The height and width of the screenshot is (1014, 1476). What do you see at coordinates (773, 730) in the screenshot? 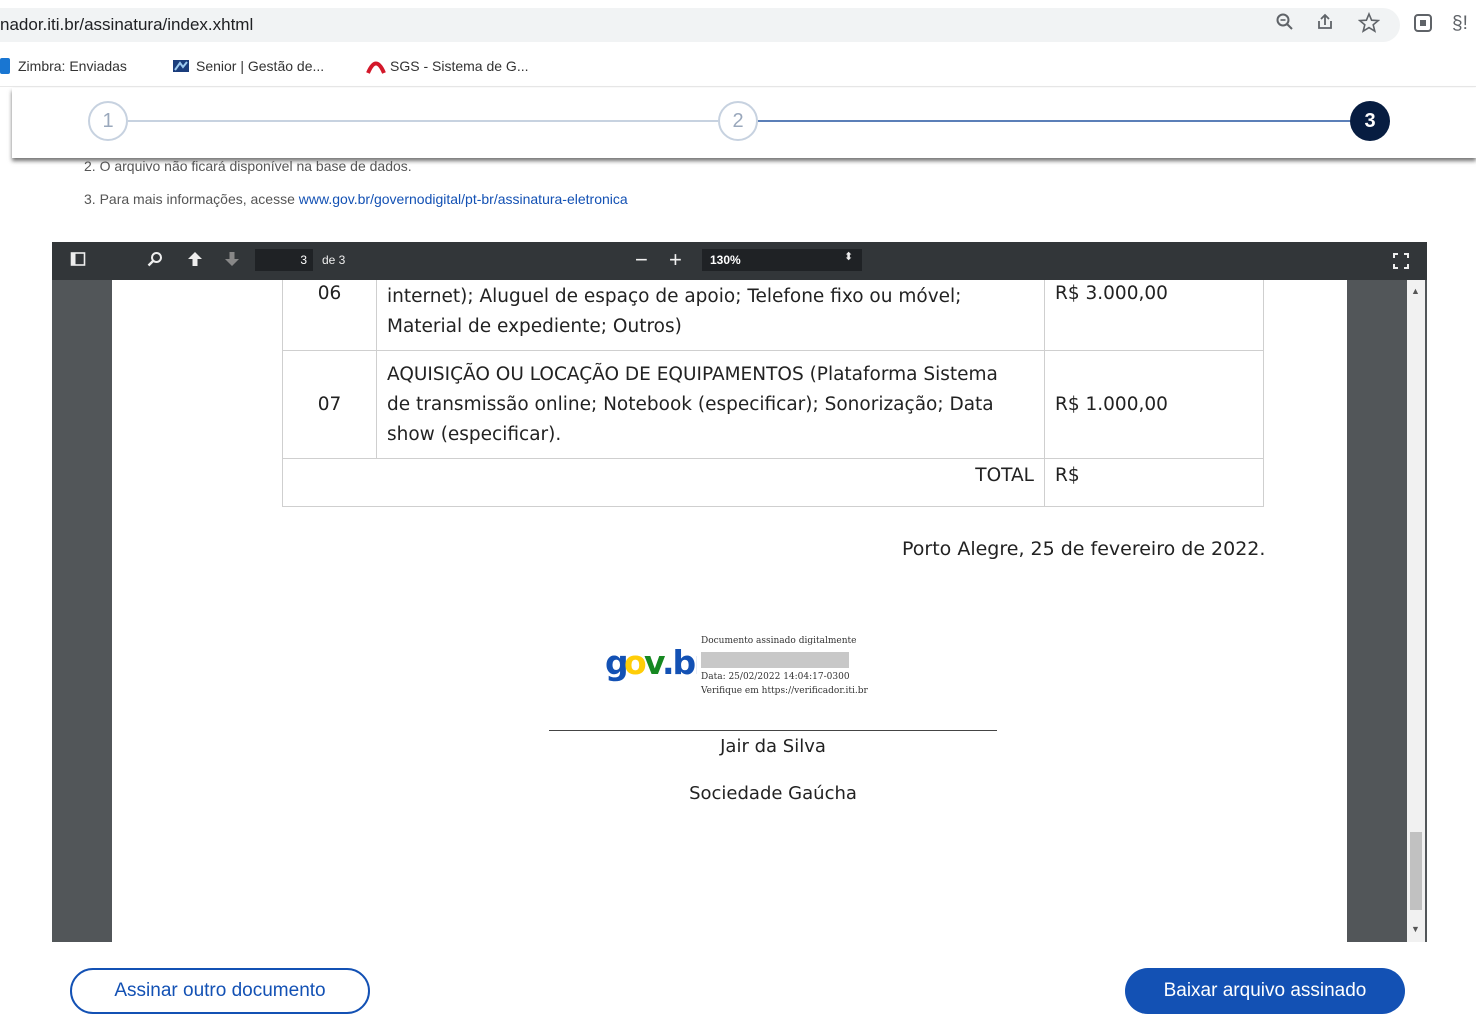
I see `signature-line` at bounding box center [773, 730].